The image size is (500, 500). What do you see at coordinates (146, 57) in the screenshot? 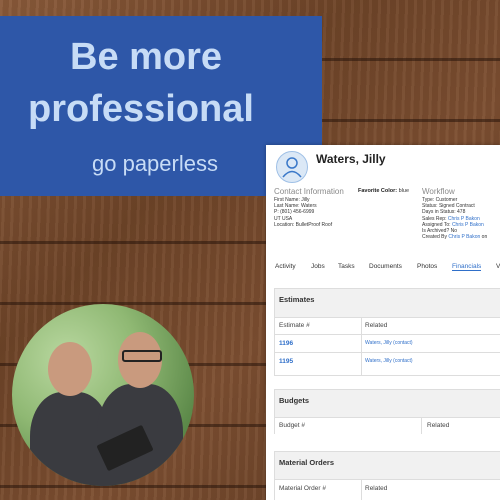
I see `banner-line-1: Be more` at bounding box center [146, 57].